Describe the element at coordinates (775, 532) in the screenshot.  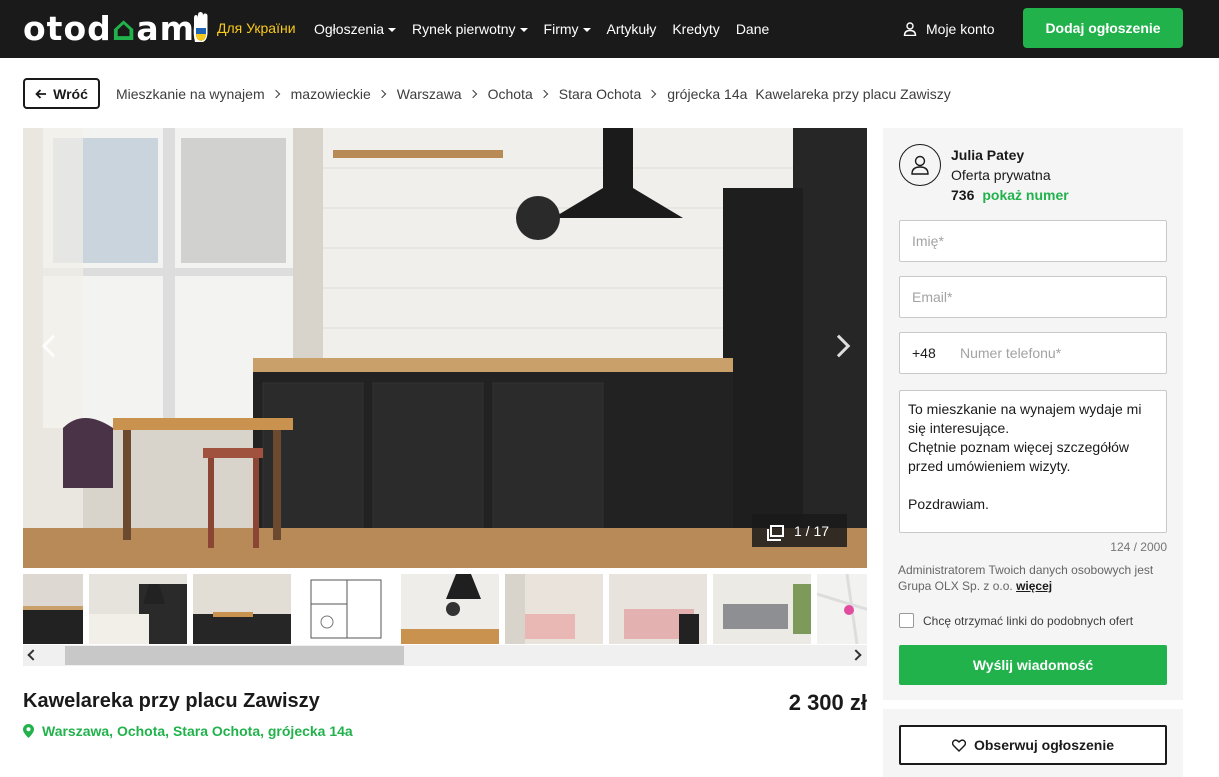
I see `gallery-icon` at that location.